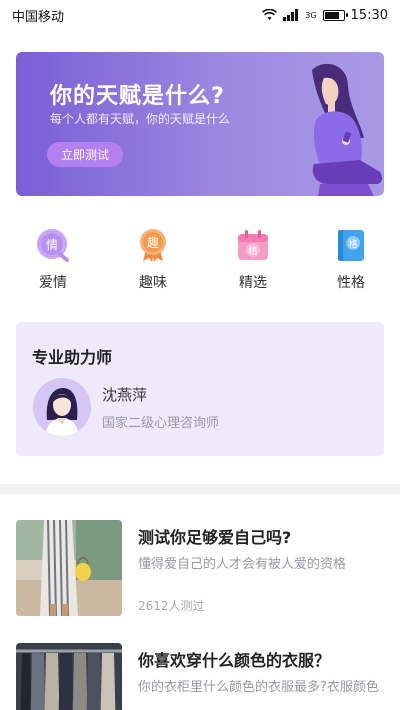 The image size is (400, 710). I want to click on personality-icon: 格, so click(351, 245).